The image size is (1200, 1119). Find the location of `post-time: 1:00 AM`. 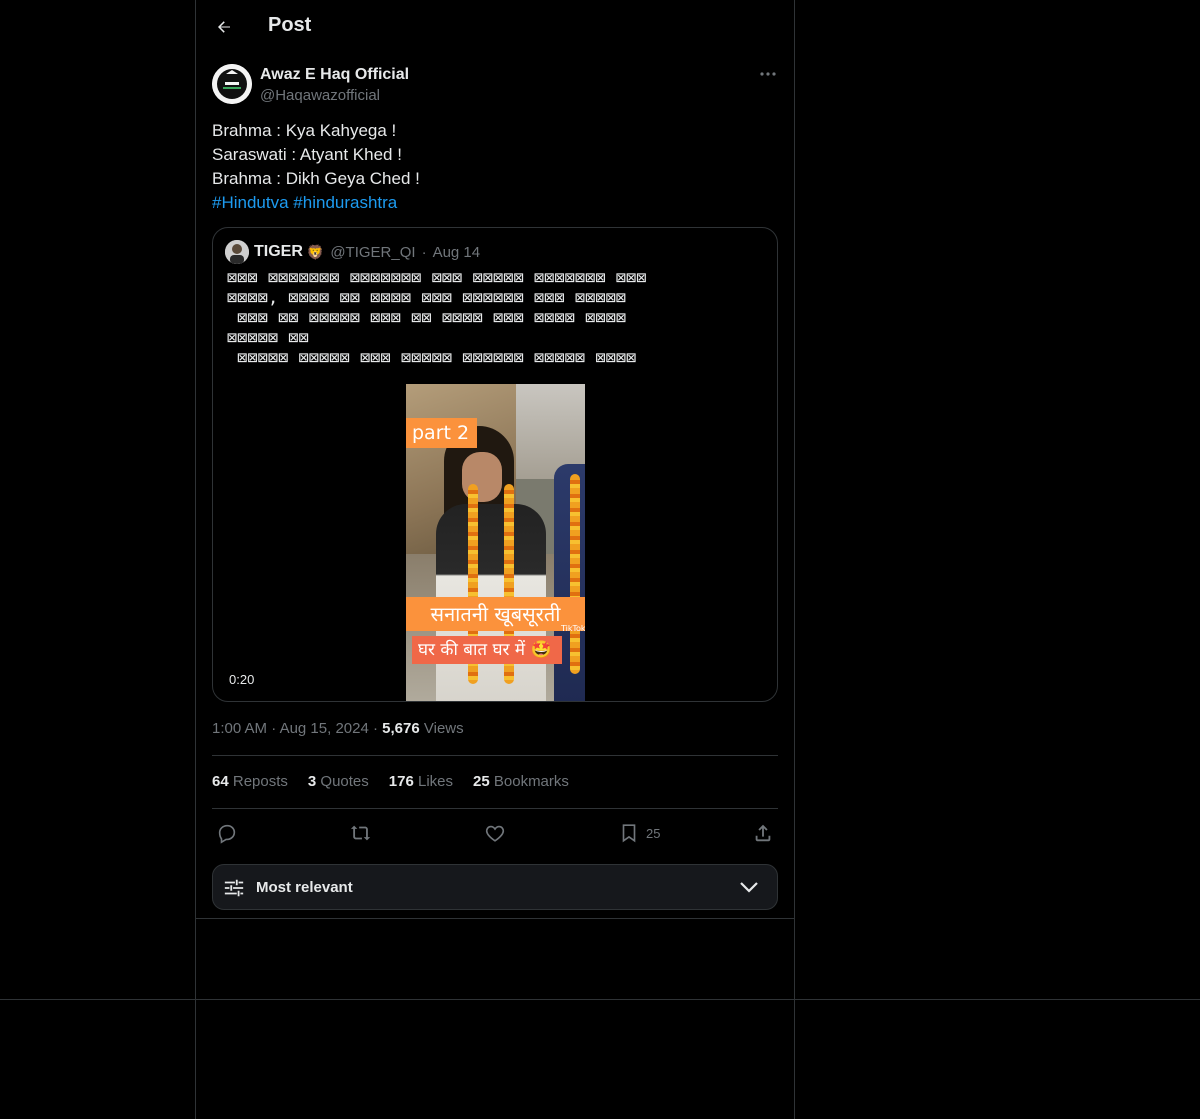

post-time: 1:00 AM is located at coordinates (239, 728).